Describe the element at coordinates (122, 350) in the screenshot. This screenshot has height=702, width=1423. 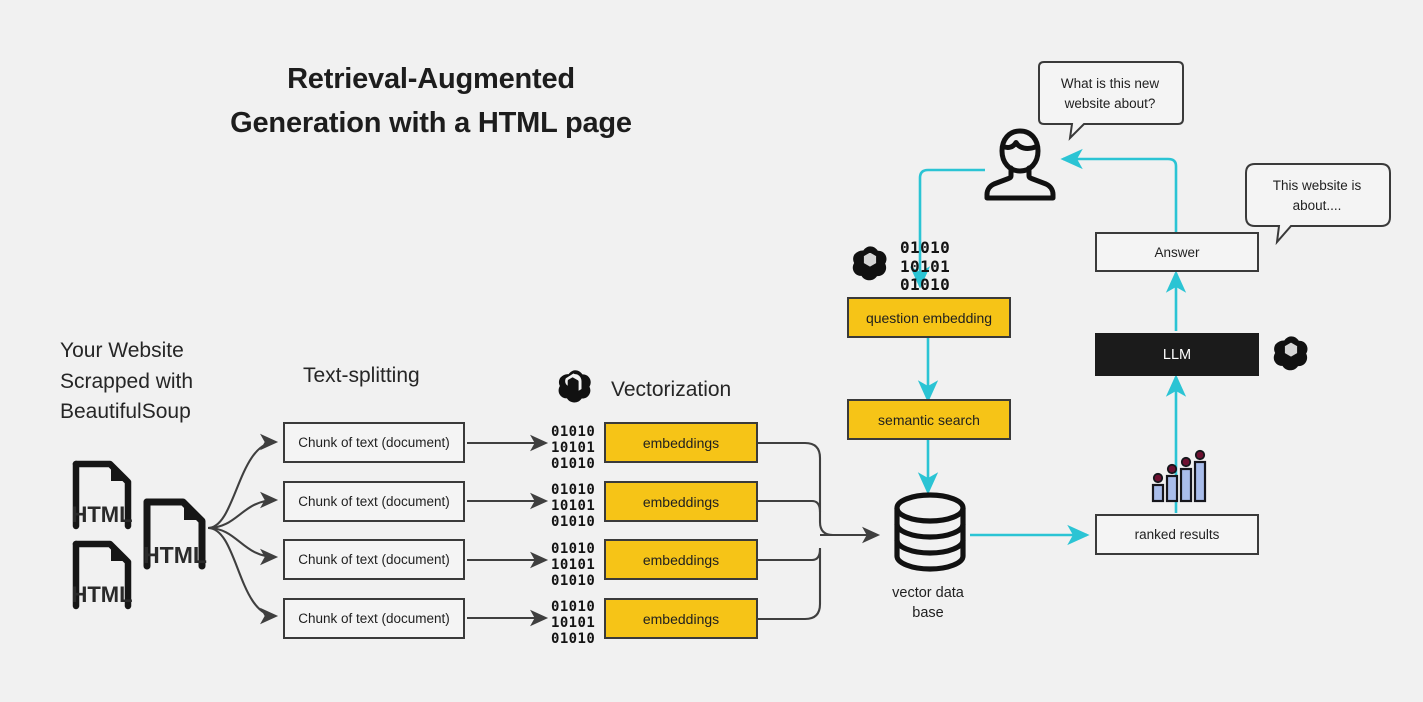
I see `source-label-line-1: Your Website` at that location.